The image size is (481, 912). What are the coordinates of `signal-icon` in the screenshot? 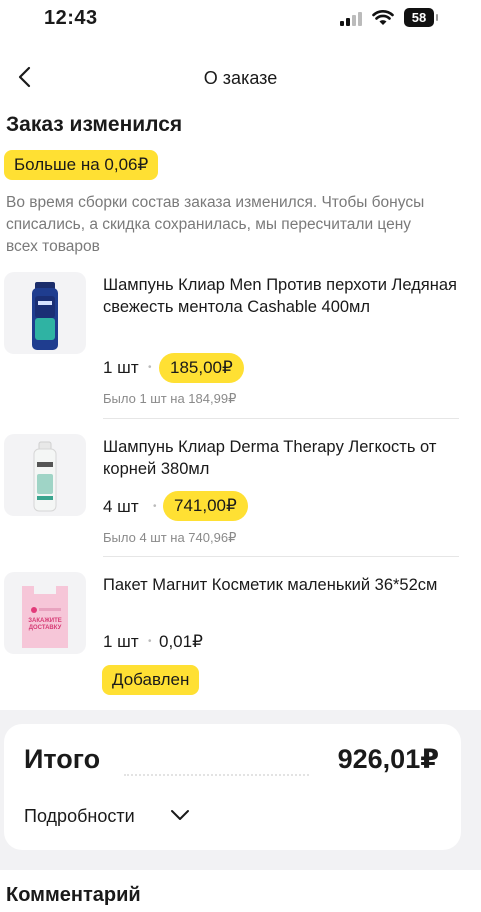 It's located at (353, 18).